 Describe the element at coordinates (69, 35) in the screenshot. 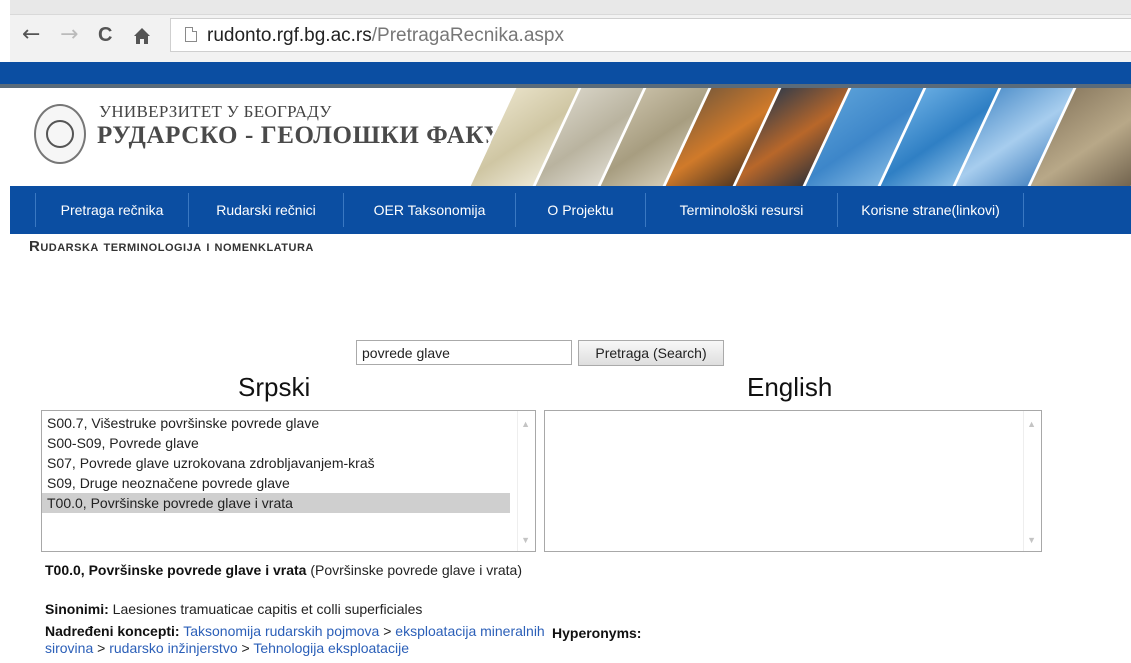

I see `forward-button: →` at that location.